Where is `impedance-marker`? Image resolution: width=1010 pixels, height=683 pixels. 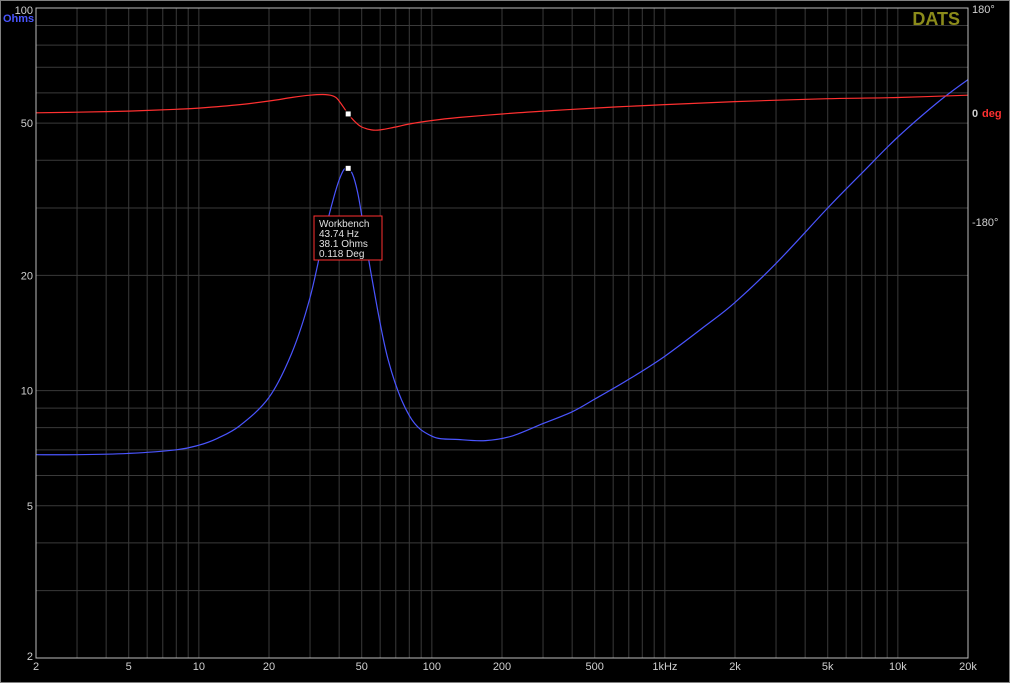
impedance-marker is located at coordinates (348, 168).